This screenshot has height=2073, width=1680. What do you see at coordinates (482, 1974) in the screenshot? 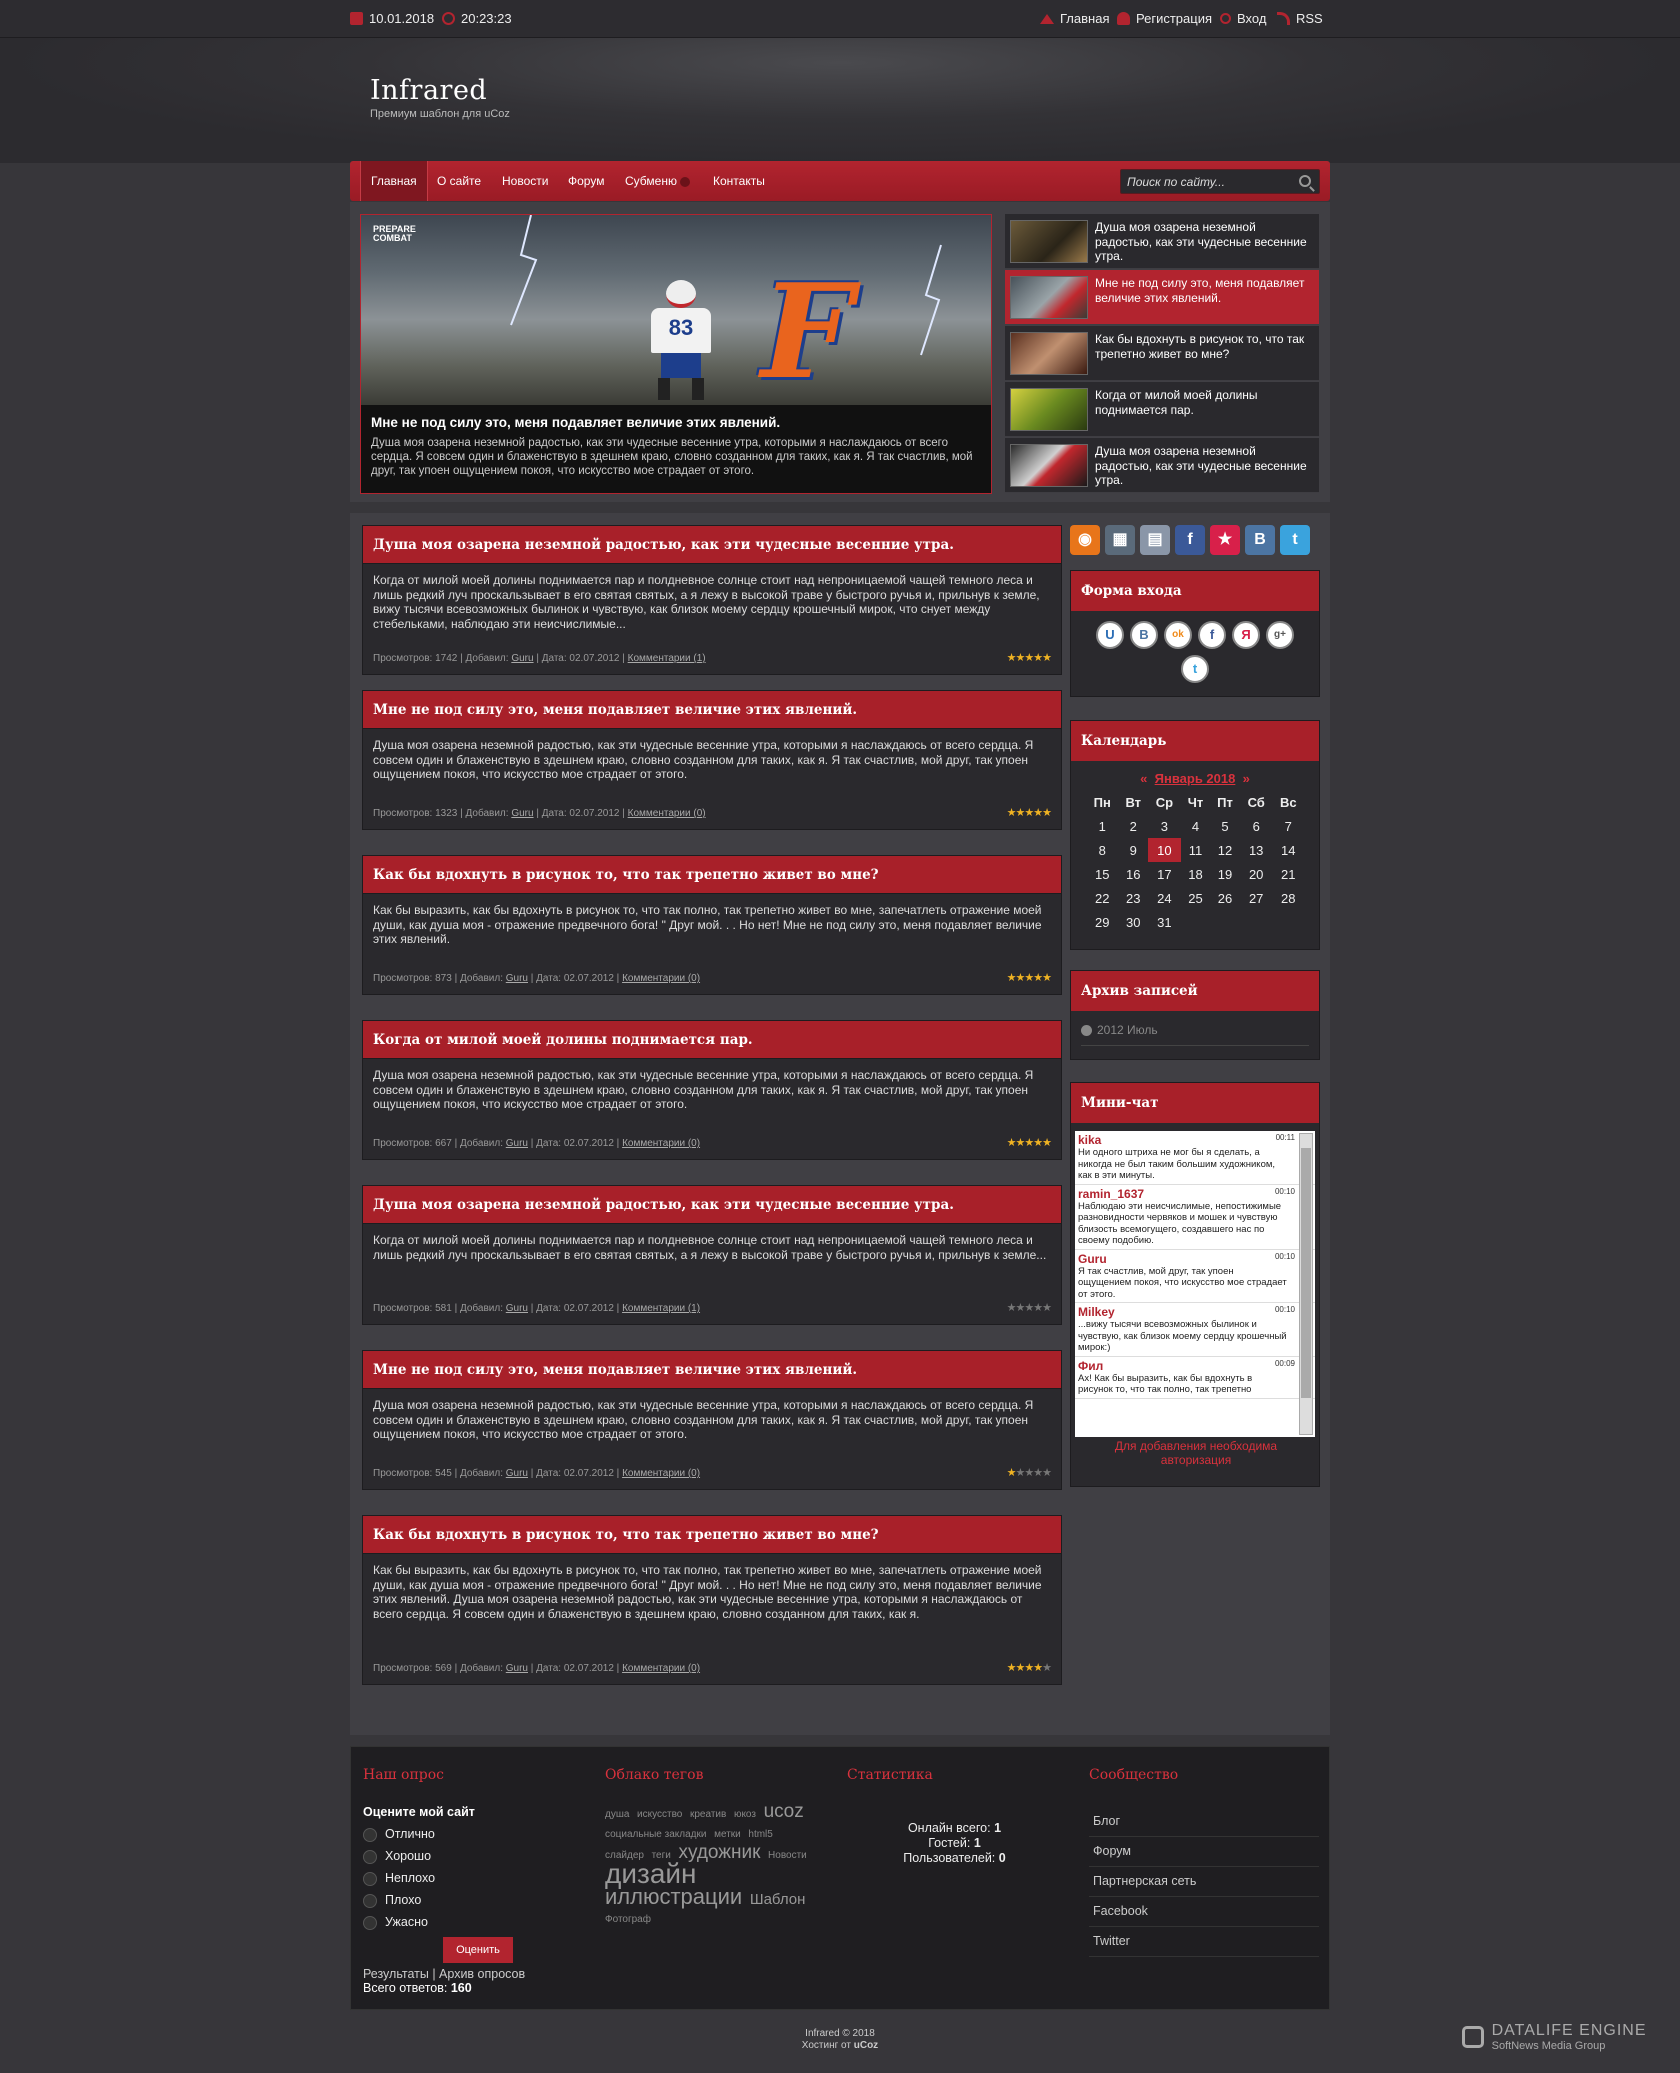
I see `poll-archive-link: Архив опросов` at bounding box center [482, 1974].